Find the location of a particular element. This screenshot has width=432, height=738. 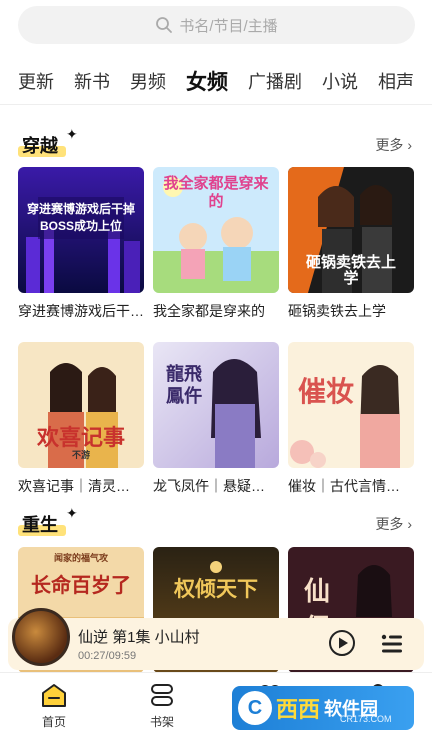

search-icon is located at coordinates (164, 25).